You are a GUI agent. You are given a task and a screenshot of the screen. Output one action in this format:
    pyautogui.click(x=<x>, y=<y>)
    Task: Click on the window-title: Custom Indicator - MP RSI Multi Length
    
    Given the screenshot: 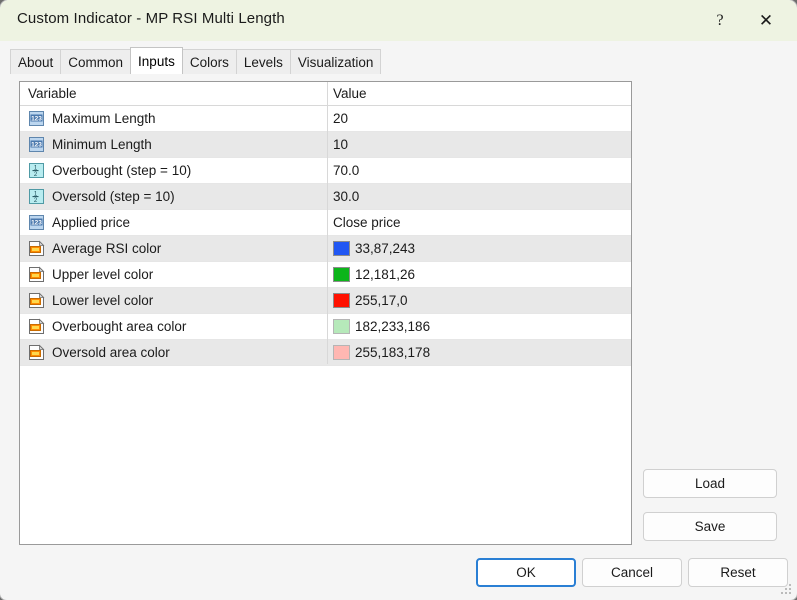 What is the action you would take?
    pyautogui.click(x=151, y=18)
    